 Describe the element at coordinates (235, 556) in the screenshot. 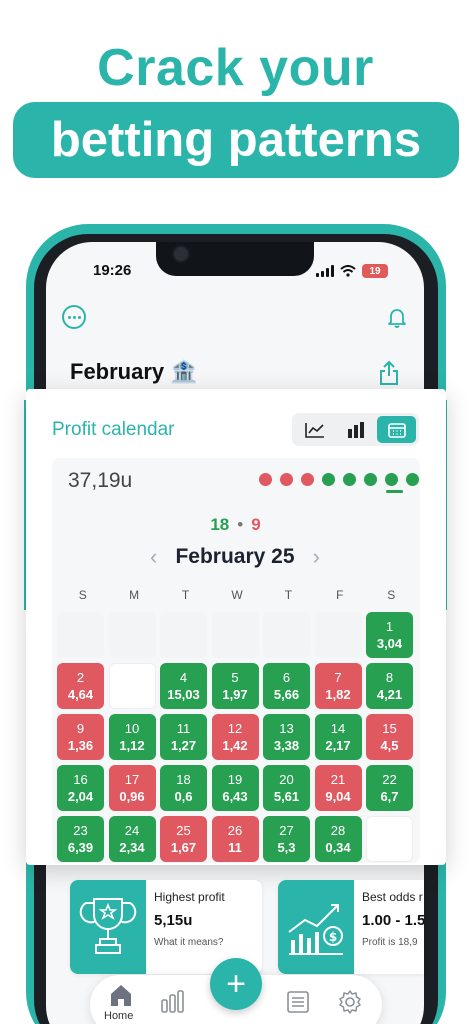

I see `month-label: February 25` at that location.